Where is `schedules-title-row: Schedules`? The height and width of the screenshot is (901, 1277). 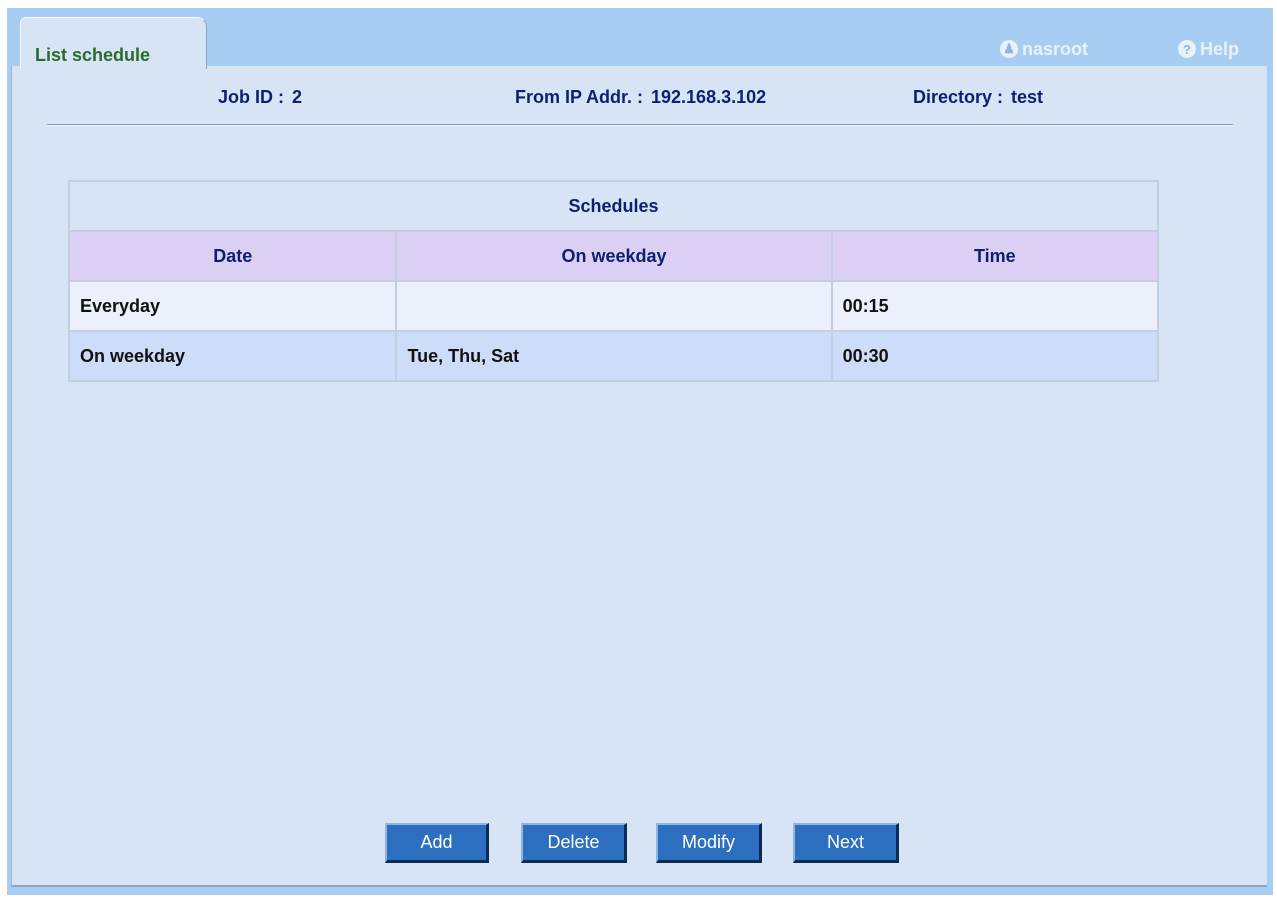 schedules-title-row: Schedules is located at coordinates (613, 206).